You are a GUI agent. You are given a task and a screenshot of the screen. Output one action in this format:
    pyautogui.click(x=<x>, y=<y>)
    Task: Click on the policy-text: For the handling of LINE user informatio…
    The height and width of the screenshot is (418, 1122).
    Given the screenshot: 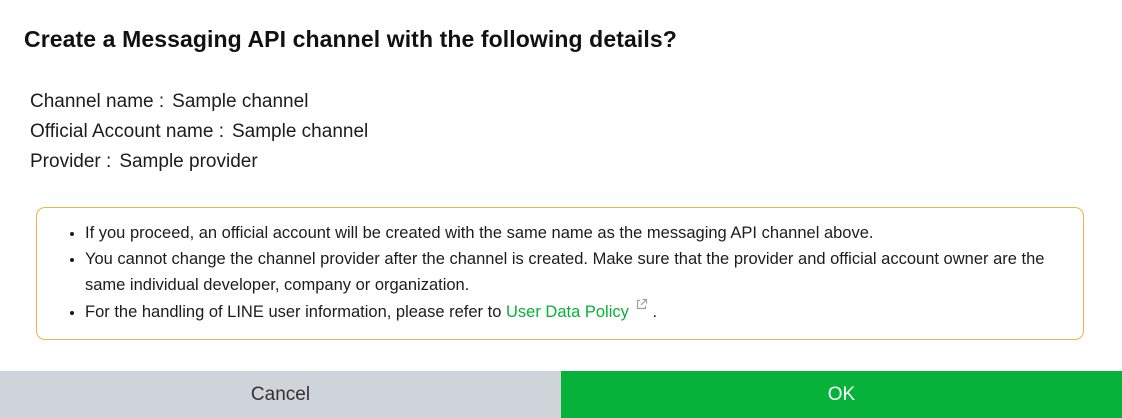 What is the action you would take?
    pyautogui.click(x=293, y=312)
    